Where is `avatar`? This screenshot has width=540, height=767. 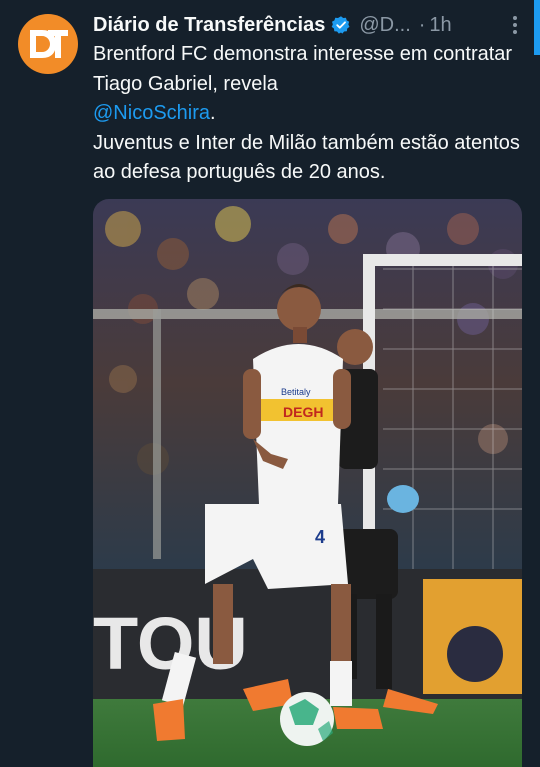 avatar is located at coordinates (48, 44).